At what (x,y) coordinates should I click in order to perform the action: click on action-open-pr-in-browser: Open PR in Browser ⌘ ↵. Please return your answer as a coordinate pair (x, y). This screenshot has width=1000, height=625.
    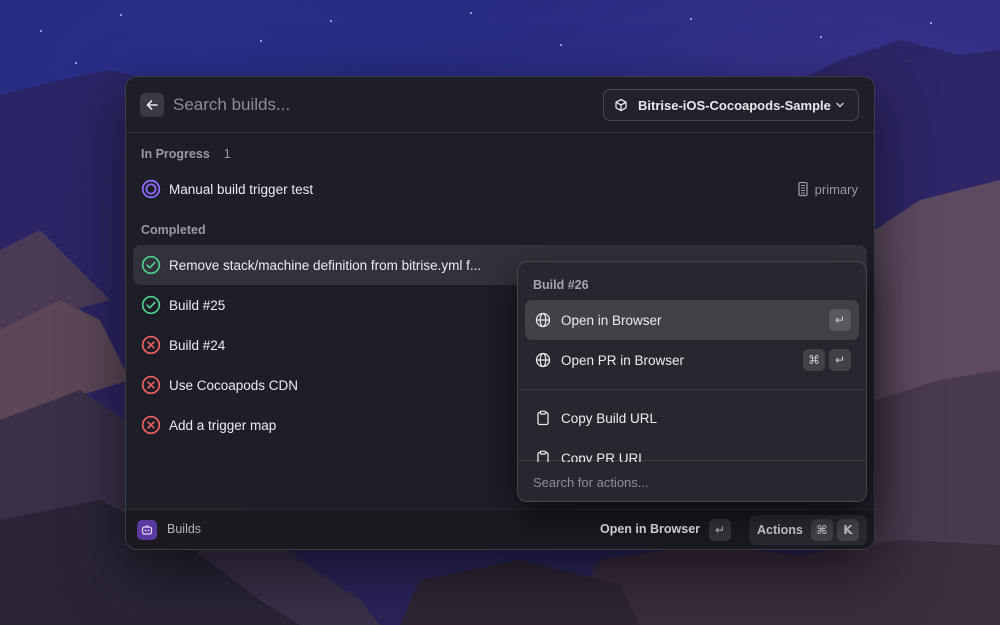
    Looking at the image, I should click on (692, 360).